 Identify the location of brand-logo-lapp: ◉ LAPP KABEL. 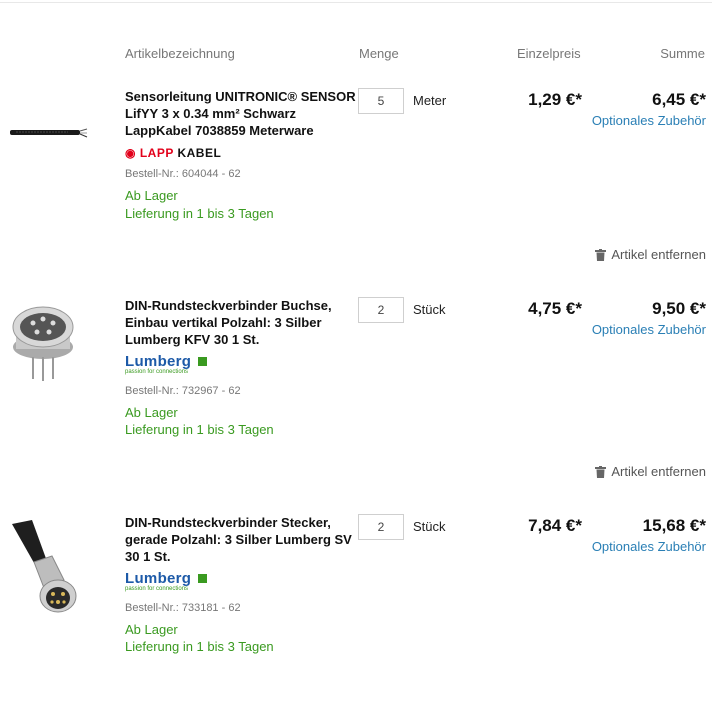
(173, 153).